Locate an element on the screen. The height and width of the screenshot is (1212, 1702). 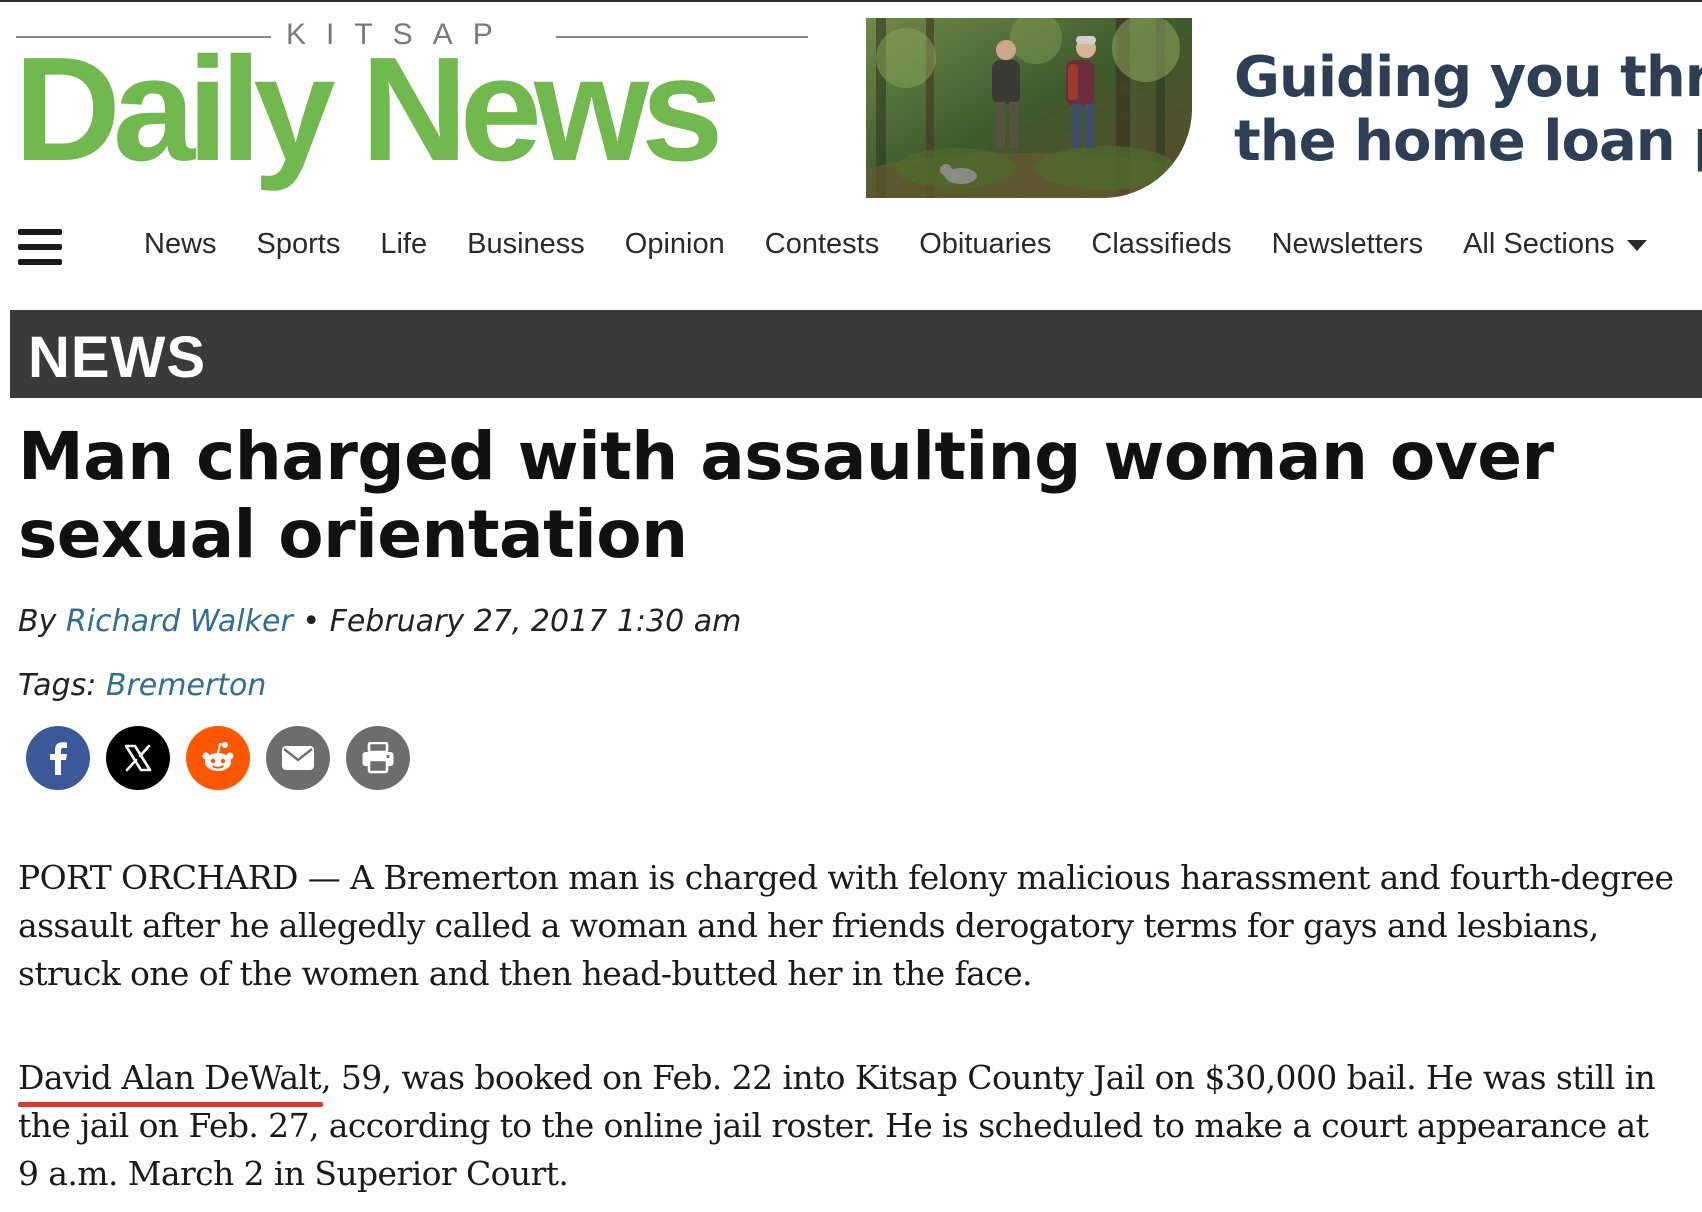
highlighted-name: David Alan DeWalt is located at coordinates (171, 1082).